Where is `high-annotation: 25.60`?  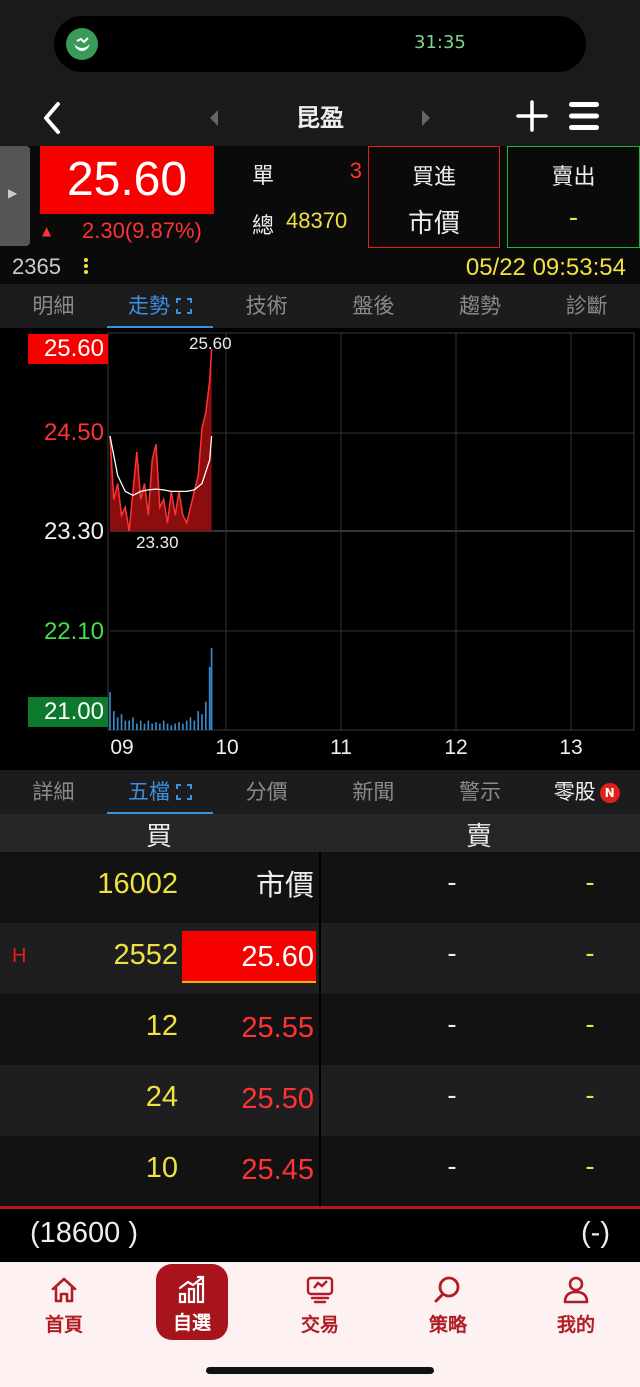 high-annotation: 25.60 is located at coordinates (210, 343).